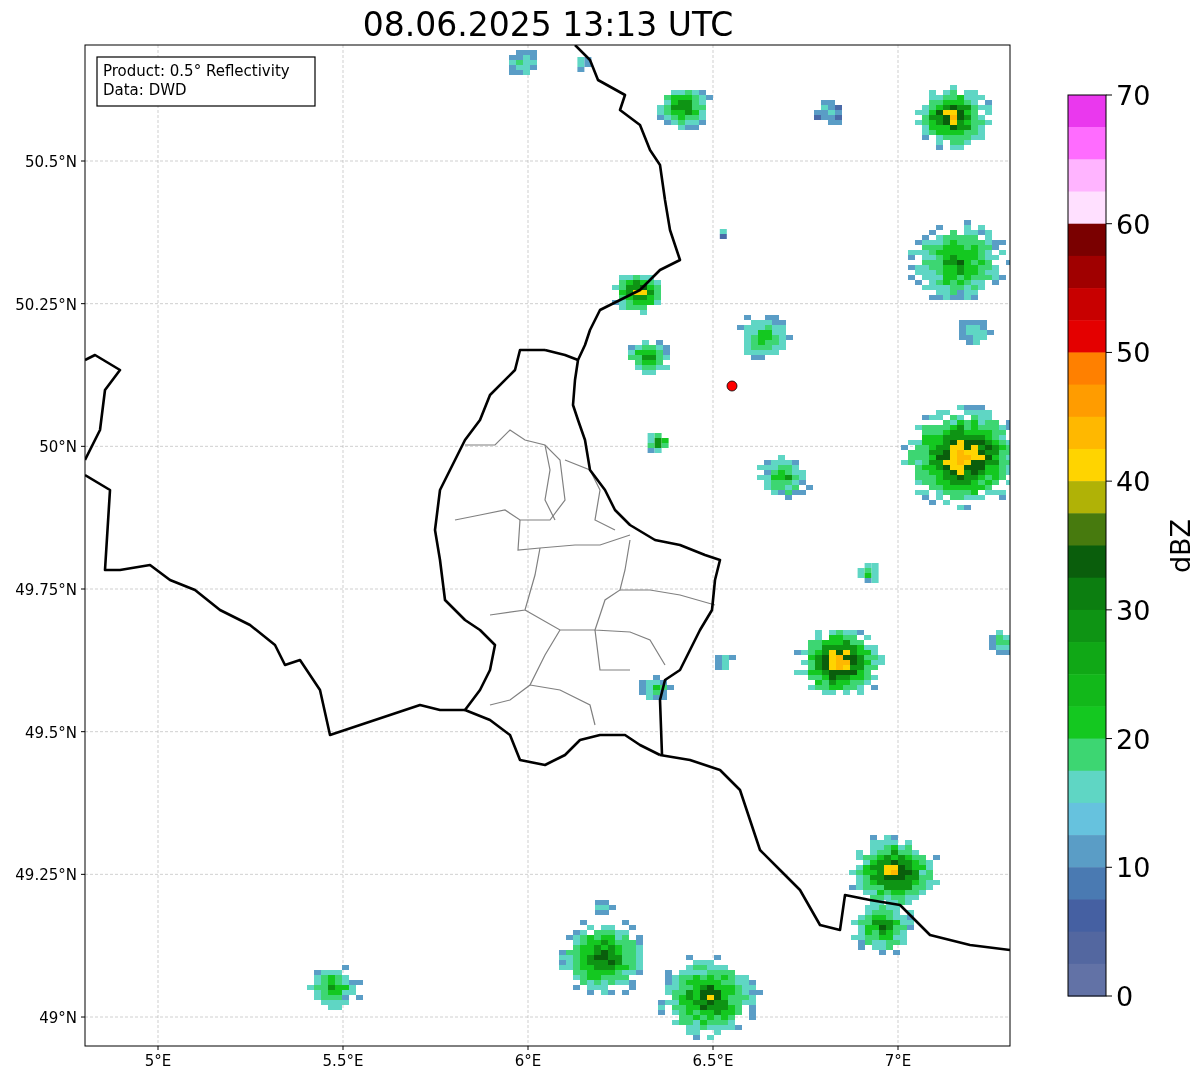  What do you see at coordinates (1133, 353) in the screenshot?
I see `colorbar-tick-label: 50` at bounding box center [1133, 353].